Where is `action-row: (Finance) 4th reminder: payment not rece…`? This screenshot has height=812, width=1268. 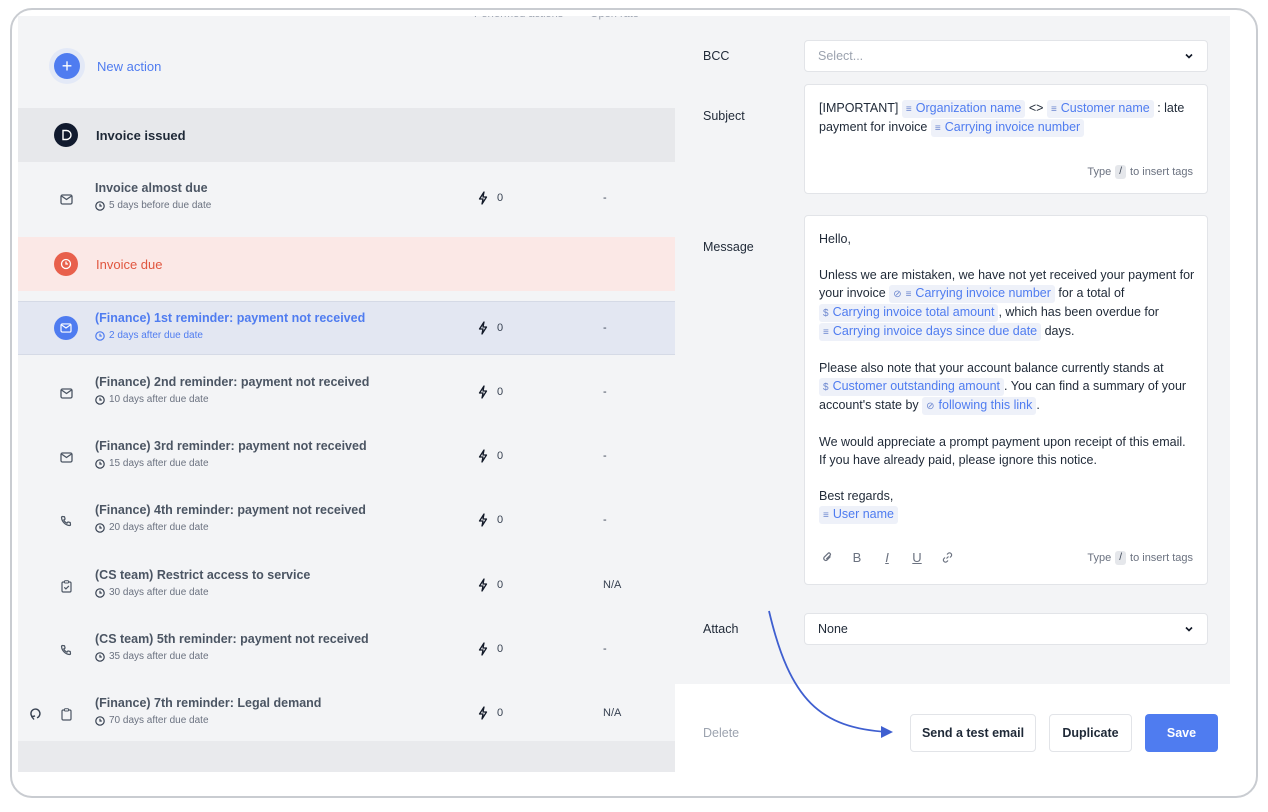
action-row: (Finance) 4th reminder: payment not rece… is located at coordinates (346, 521).